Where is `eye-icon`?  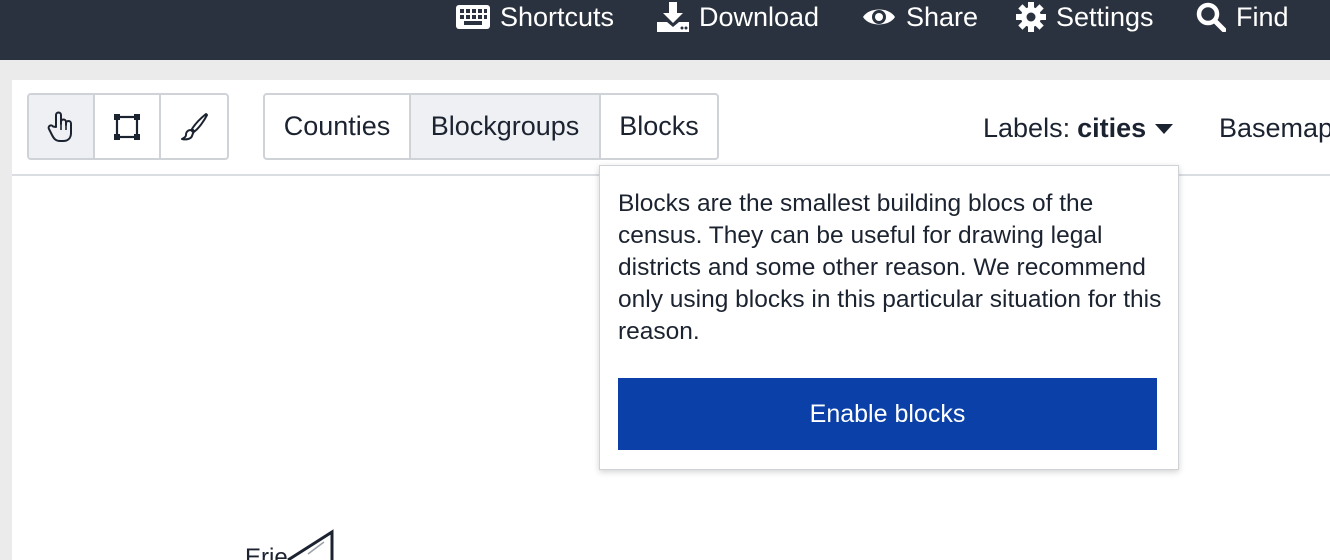
eye-icon is located at coordinates (879, 17).